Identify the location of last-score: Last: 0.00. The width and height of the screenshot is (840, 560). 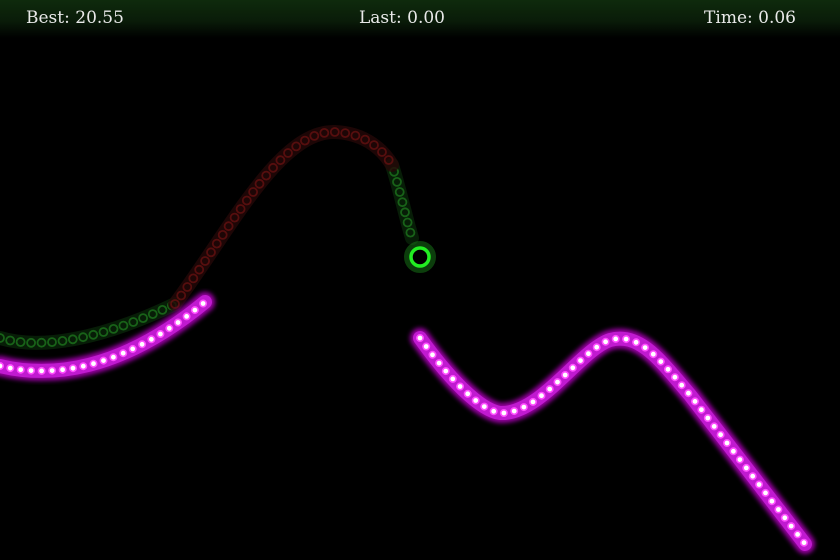
(402, 18).